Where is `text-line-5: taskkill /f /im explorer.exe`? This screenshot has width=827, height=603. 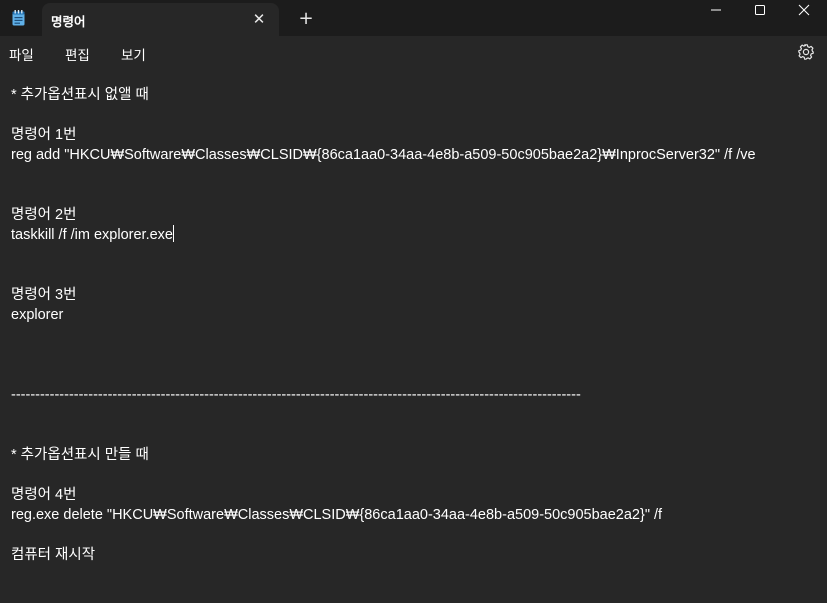
text-line-5: taskkill /f /im explorer.exe is located at coordinates (92, 235).